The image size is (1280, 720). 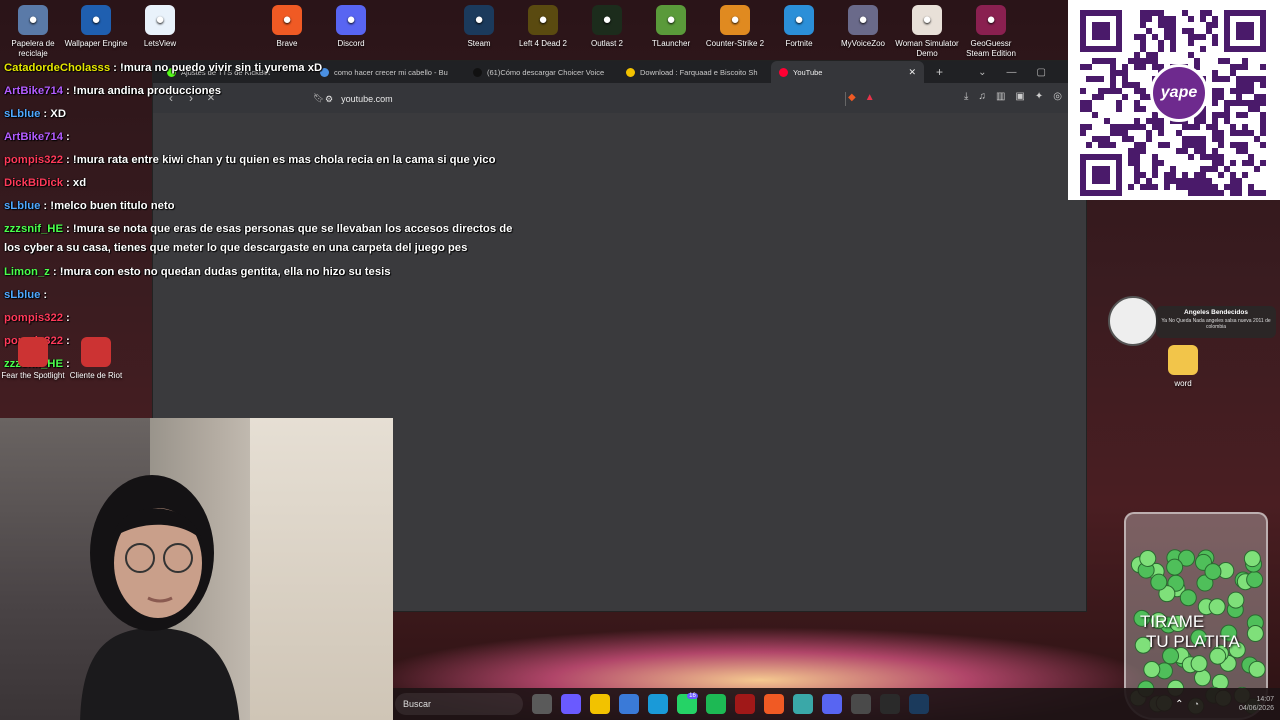 I want to click on album-art, so click(x=1133, y=321).